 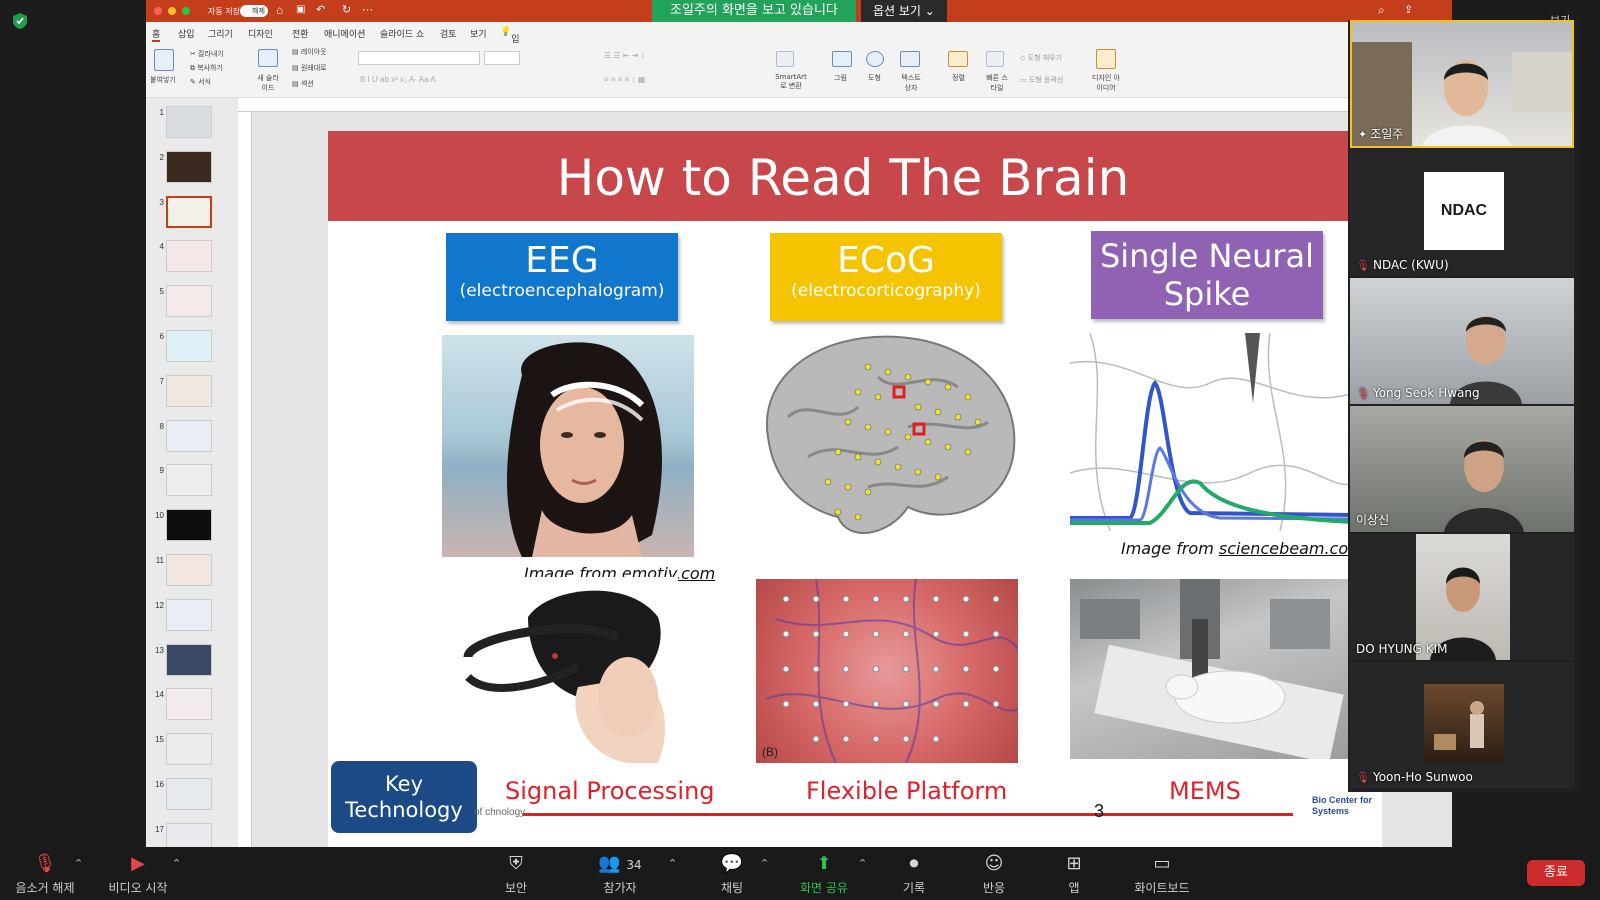 I want to click on participant-tile: NDAC 🎙 NDAC (KWU), so click(x=1462, y=213).